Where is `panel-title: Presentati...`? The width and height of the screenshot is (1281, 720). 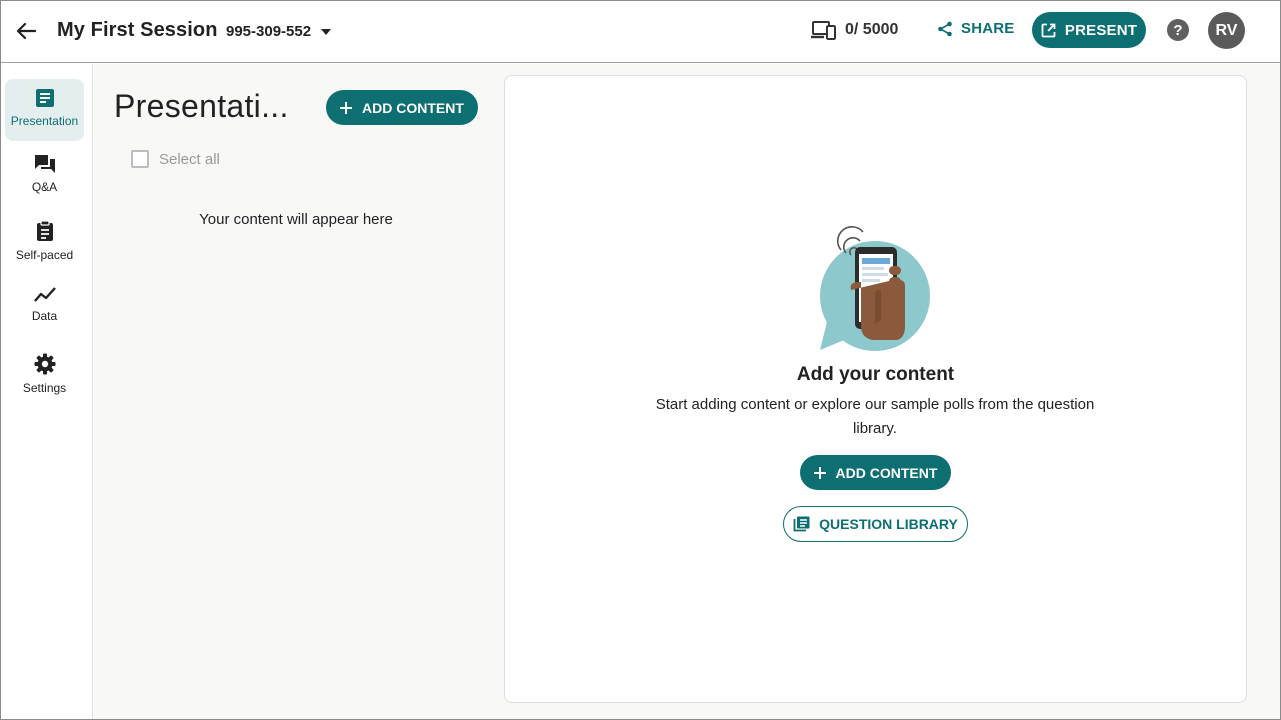
panel-title: Presentati... is located at coordinates (201, 106).